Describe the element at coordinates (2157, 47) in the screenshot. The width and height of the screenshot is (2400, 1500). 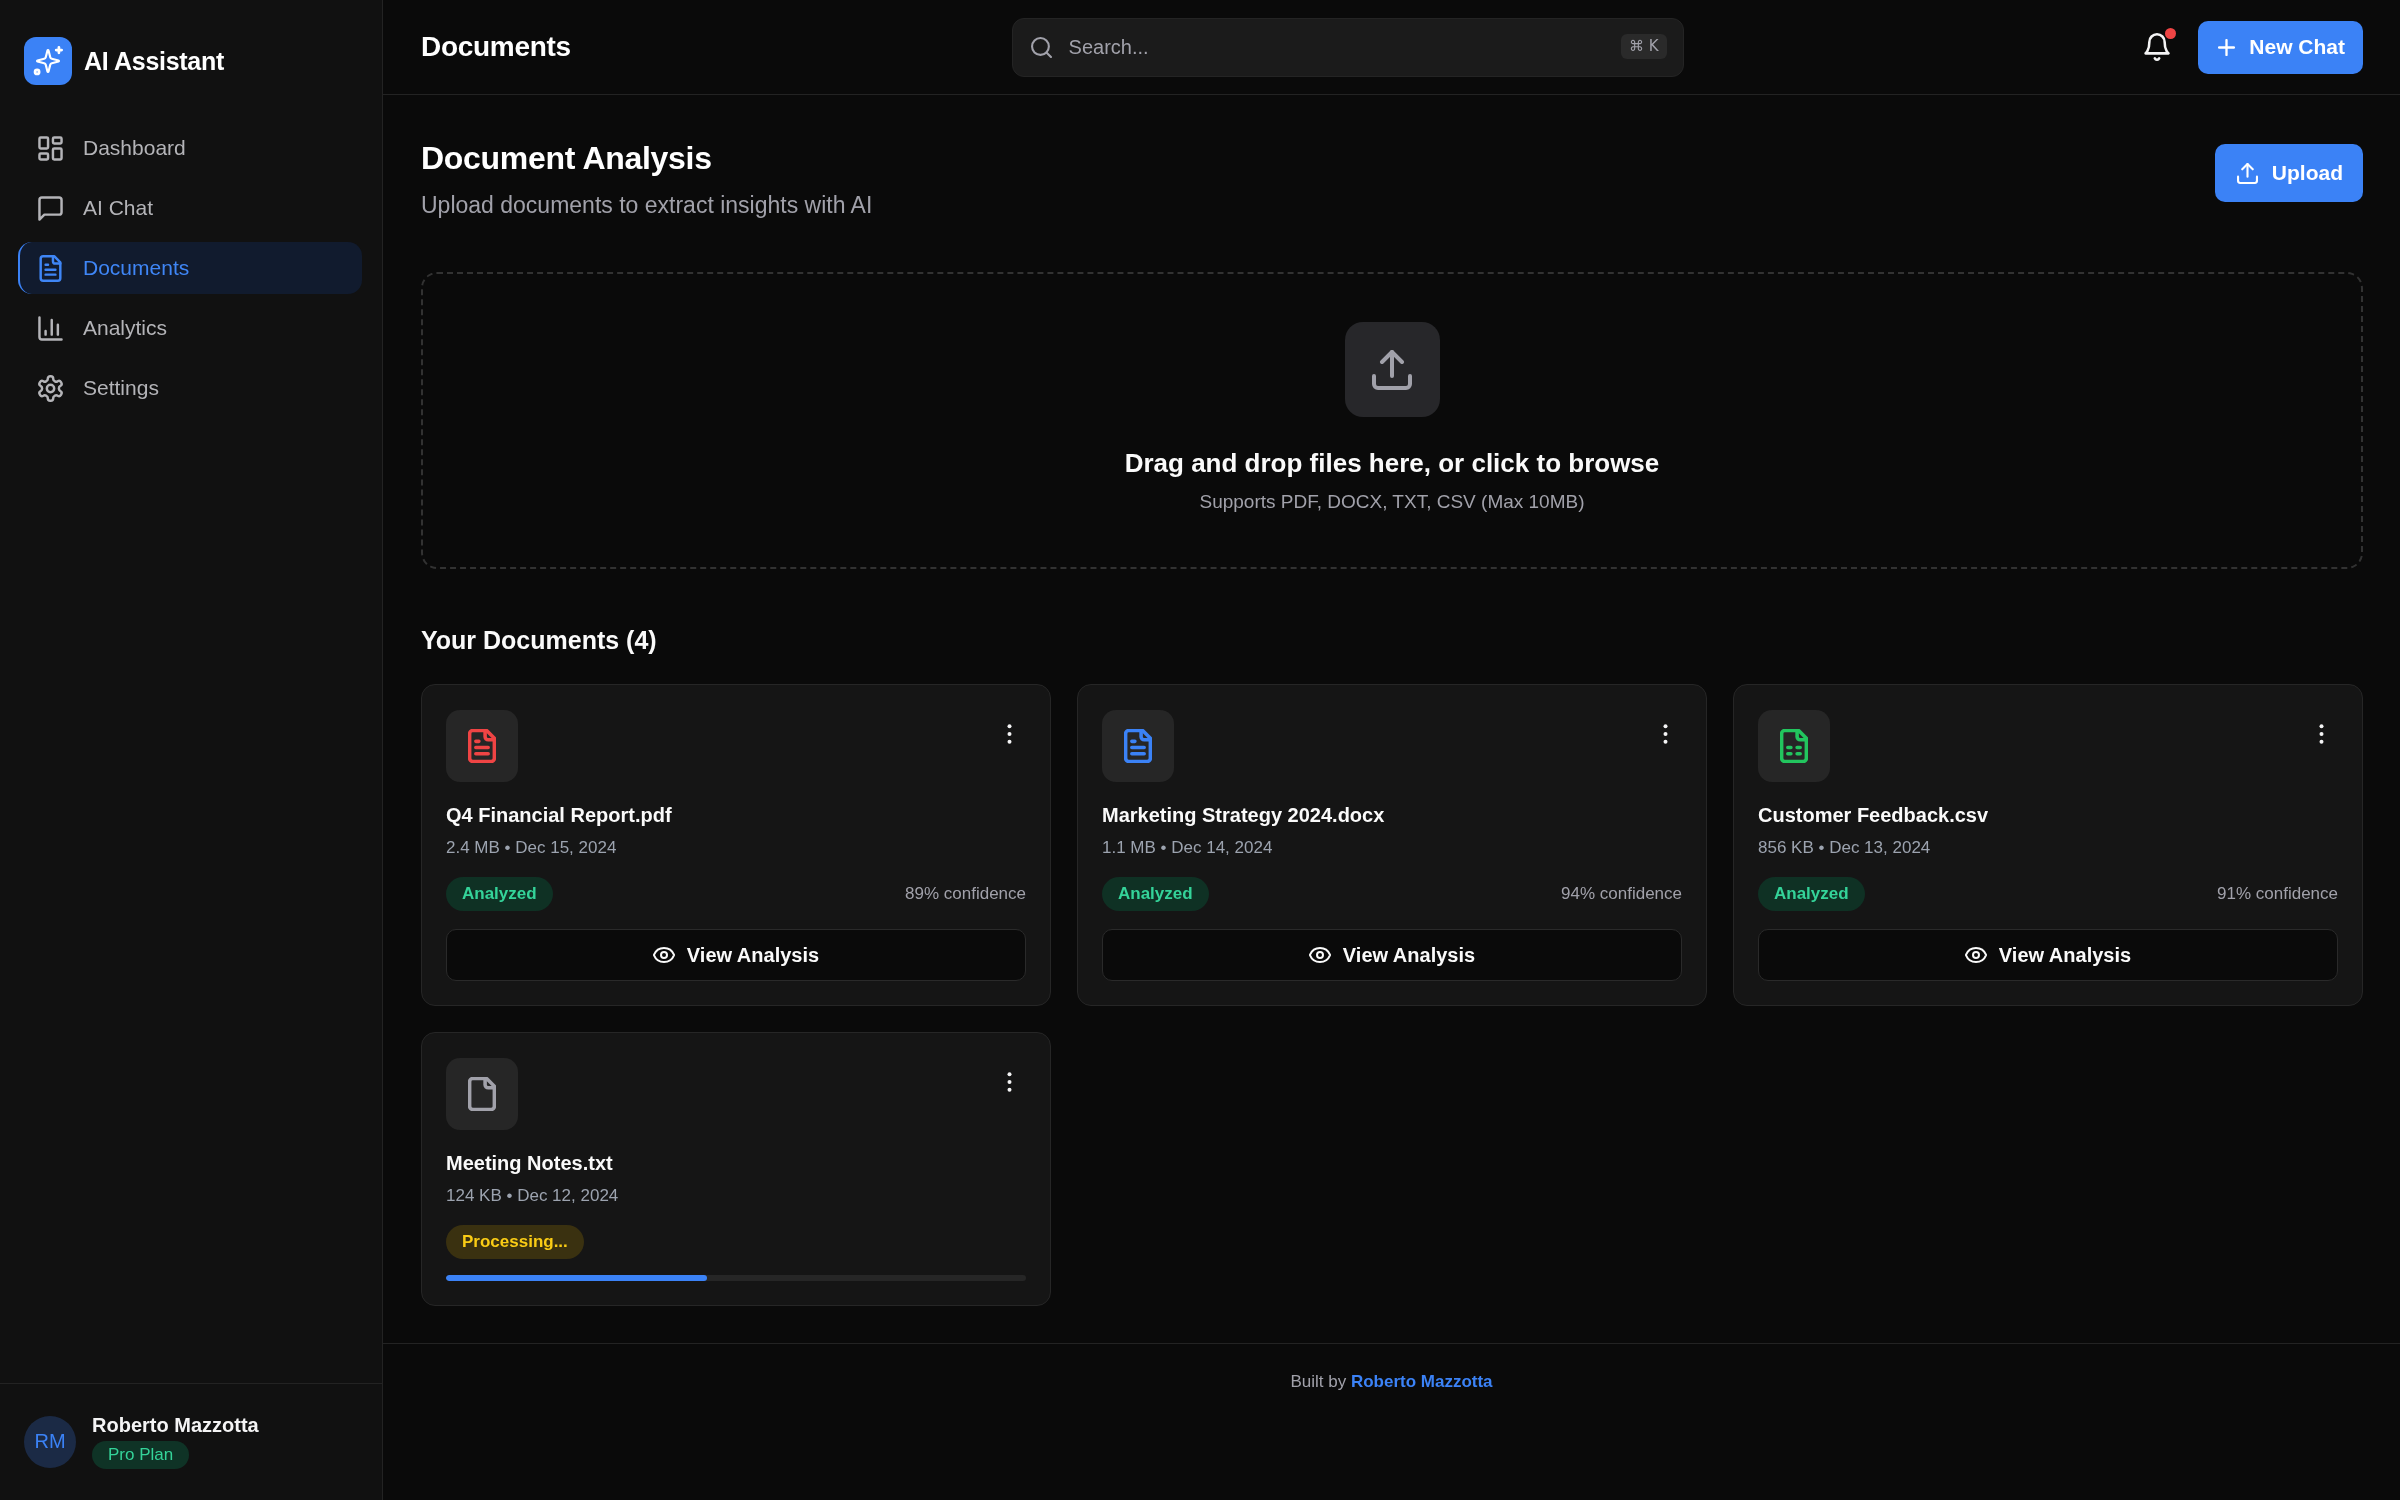
I see `bell-icon` at that location.